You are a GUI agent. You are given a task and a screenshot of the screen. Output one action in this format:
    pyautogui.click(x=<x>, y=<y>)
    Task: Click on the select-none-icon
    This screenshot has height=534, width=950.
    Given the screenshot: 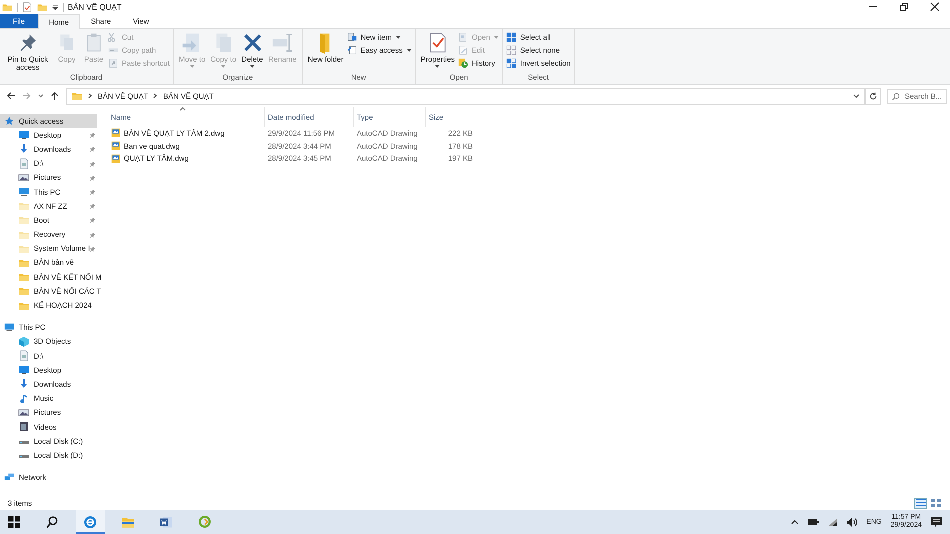 What is the action you would take?
    pyautogui.click(x=512, y=50)
    